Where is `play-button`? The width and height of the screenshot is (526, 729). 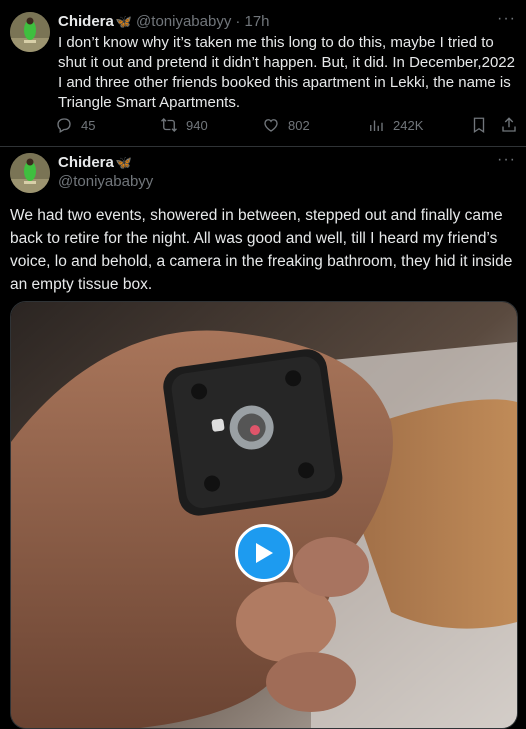
play-button is located at coordinates (264, 553).